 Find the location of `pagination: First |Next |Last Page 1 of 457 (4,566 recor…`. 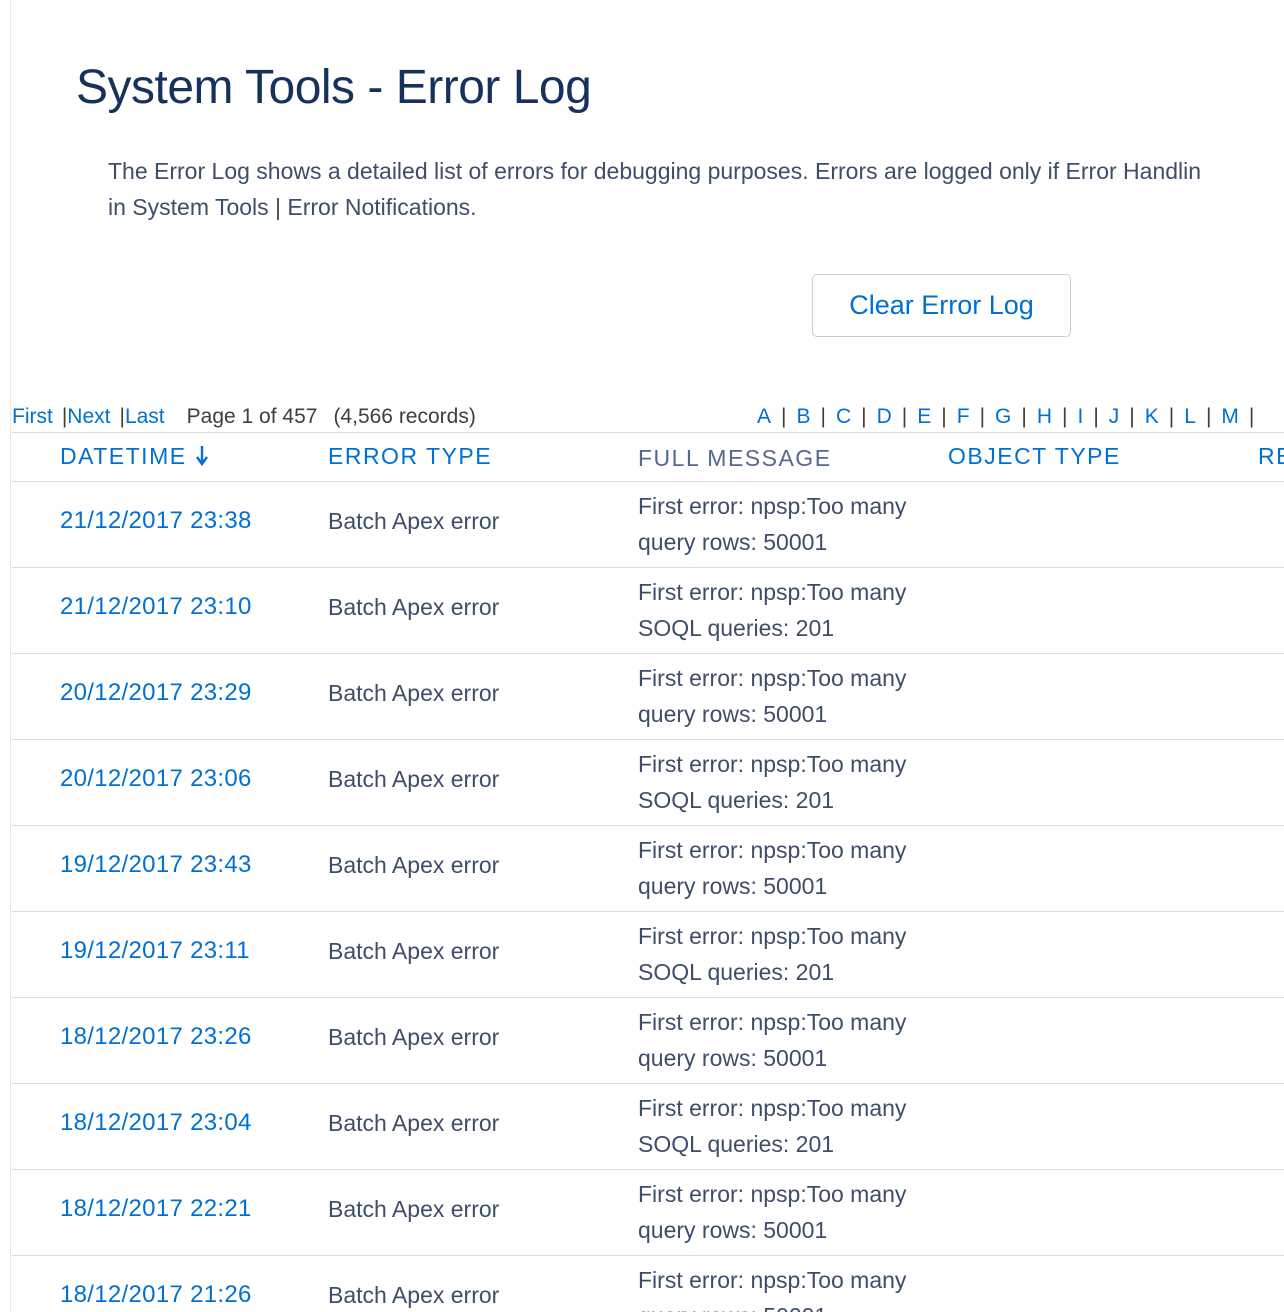

pagination: First |Next |Last Page 1 of 457 (4,566 recor… is located at coordinates (244, 417).